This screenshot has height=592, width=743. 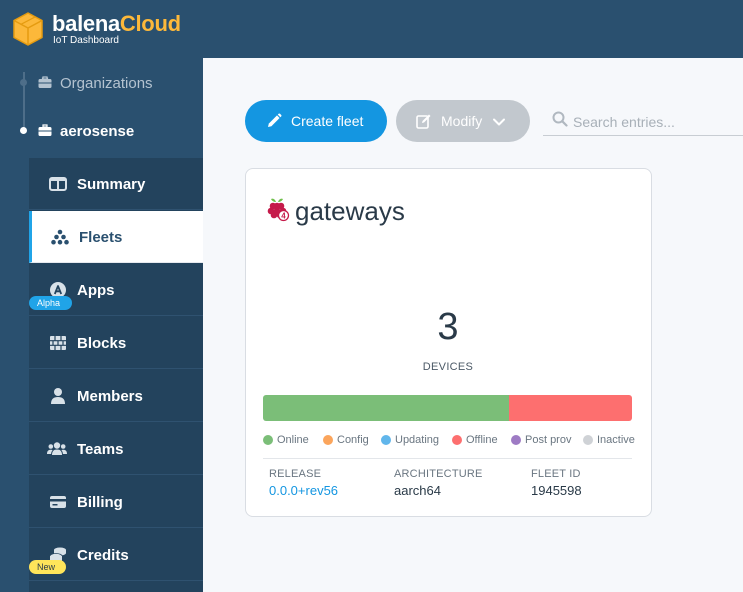 I want to click on card-divider, so click(x=447, y=458).